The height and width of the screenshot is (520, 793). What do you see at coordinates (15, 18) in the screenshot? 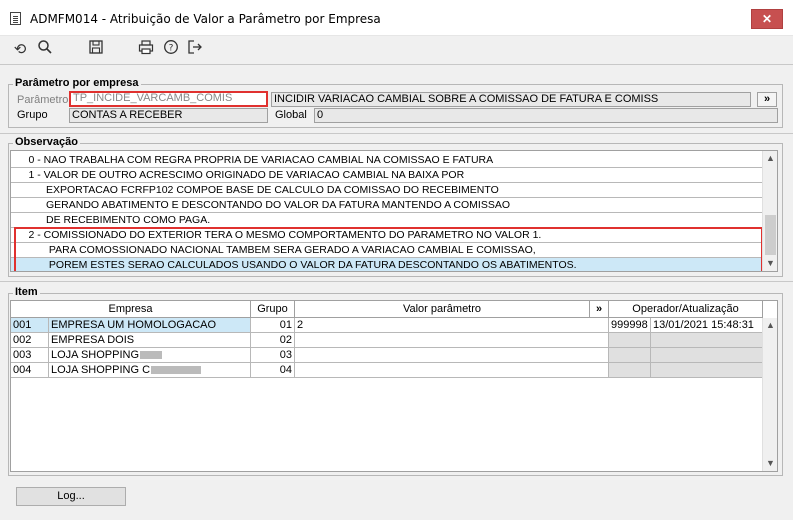
I see `document-icon` at bounding box center [15, 18].